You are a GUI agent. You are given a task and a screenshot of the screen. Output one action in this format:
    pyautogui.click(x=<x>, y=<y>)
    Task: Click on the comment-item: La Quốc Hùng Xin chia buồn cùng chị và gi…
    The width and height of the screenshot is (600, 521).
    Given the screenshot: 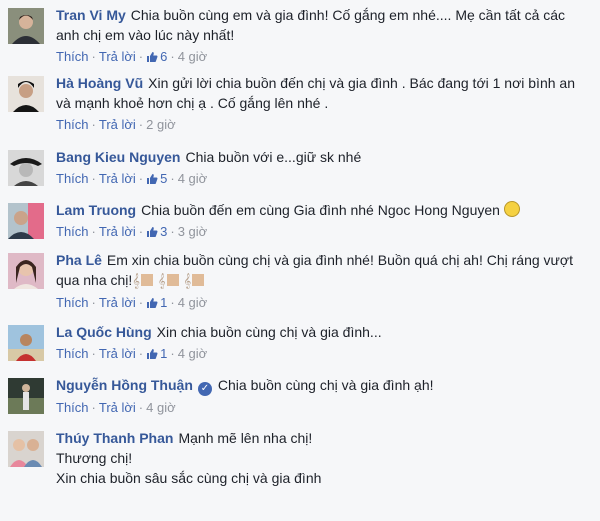 What is the action you would take?
    pyautogui.click(x=300, y=342)
    